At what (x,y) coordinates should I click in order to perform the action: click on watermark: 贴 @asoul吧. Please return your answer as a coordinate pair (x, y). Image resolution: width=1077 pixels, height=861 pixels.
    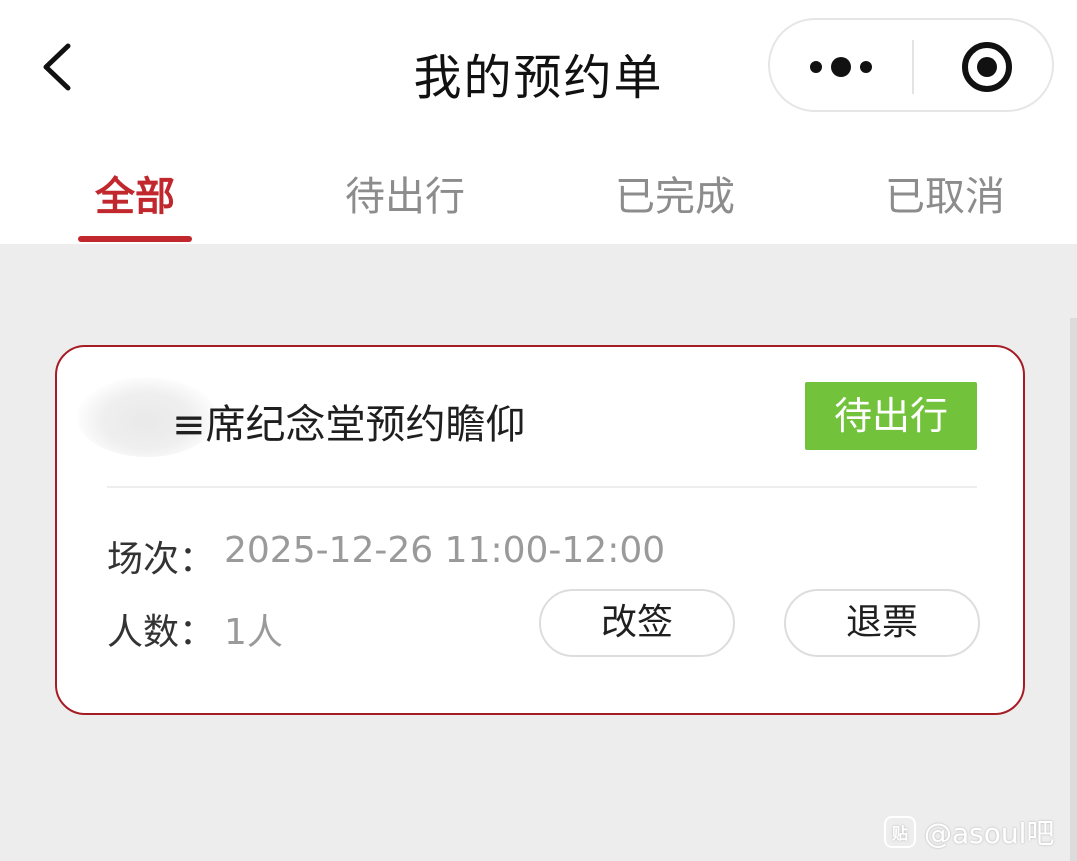
    Looking at the image, I should click on (969, 832).